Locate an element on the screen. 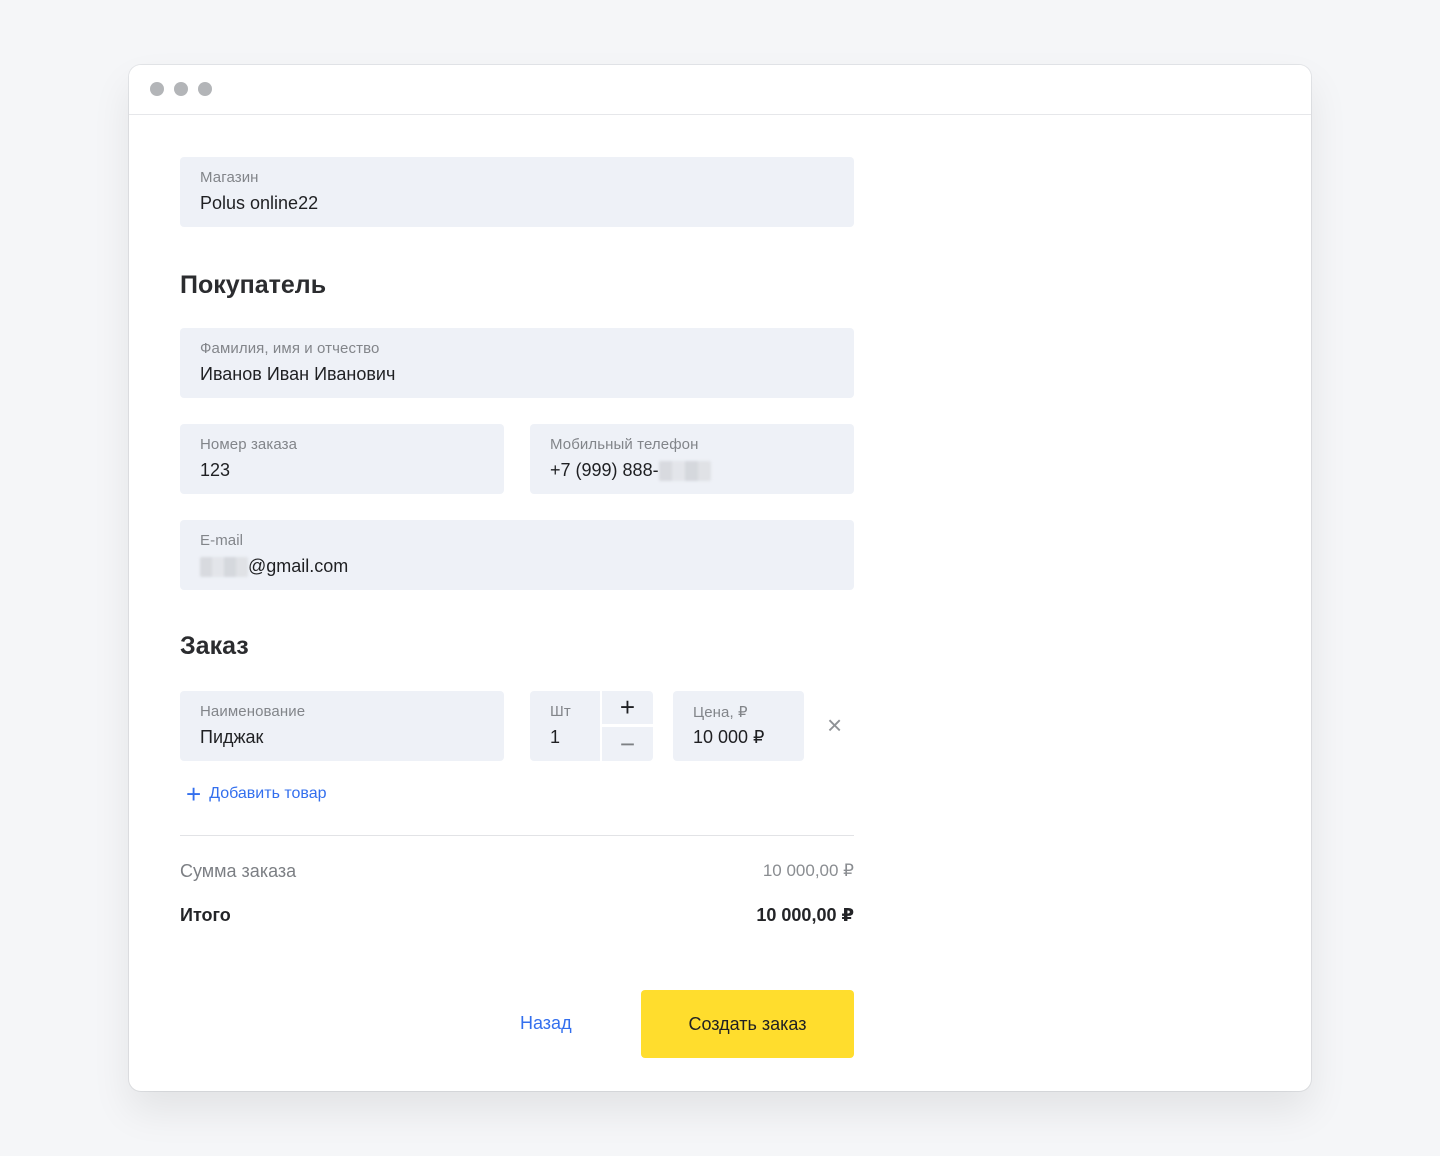 The height and width of the screenshot is (1156, 1440). add-item-button: + Добавить товар is located at coordinates (256, 794).